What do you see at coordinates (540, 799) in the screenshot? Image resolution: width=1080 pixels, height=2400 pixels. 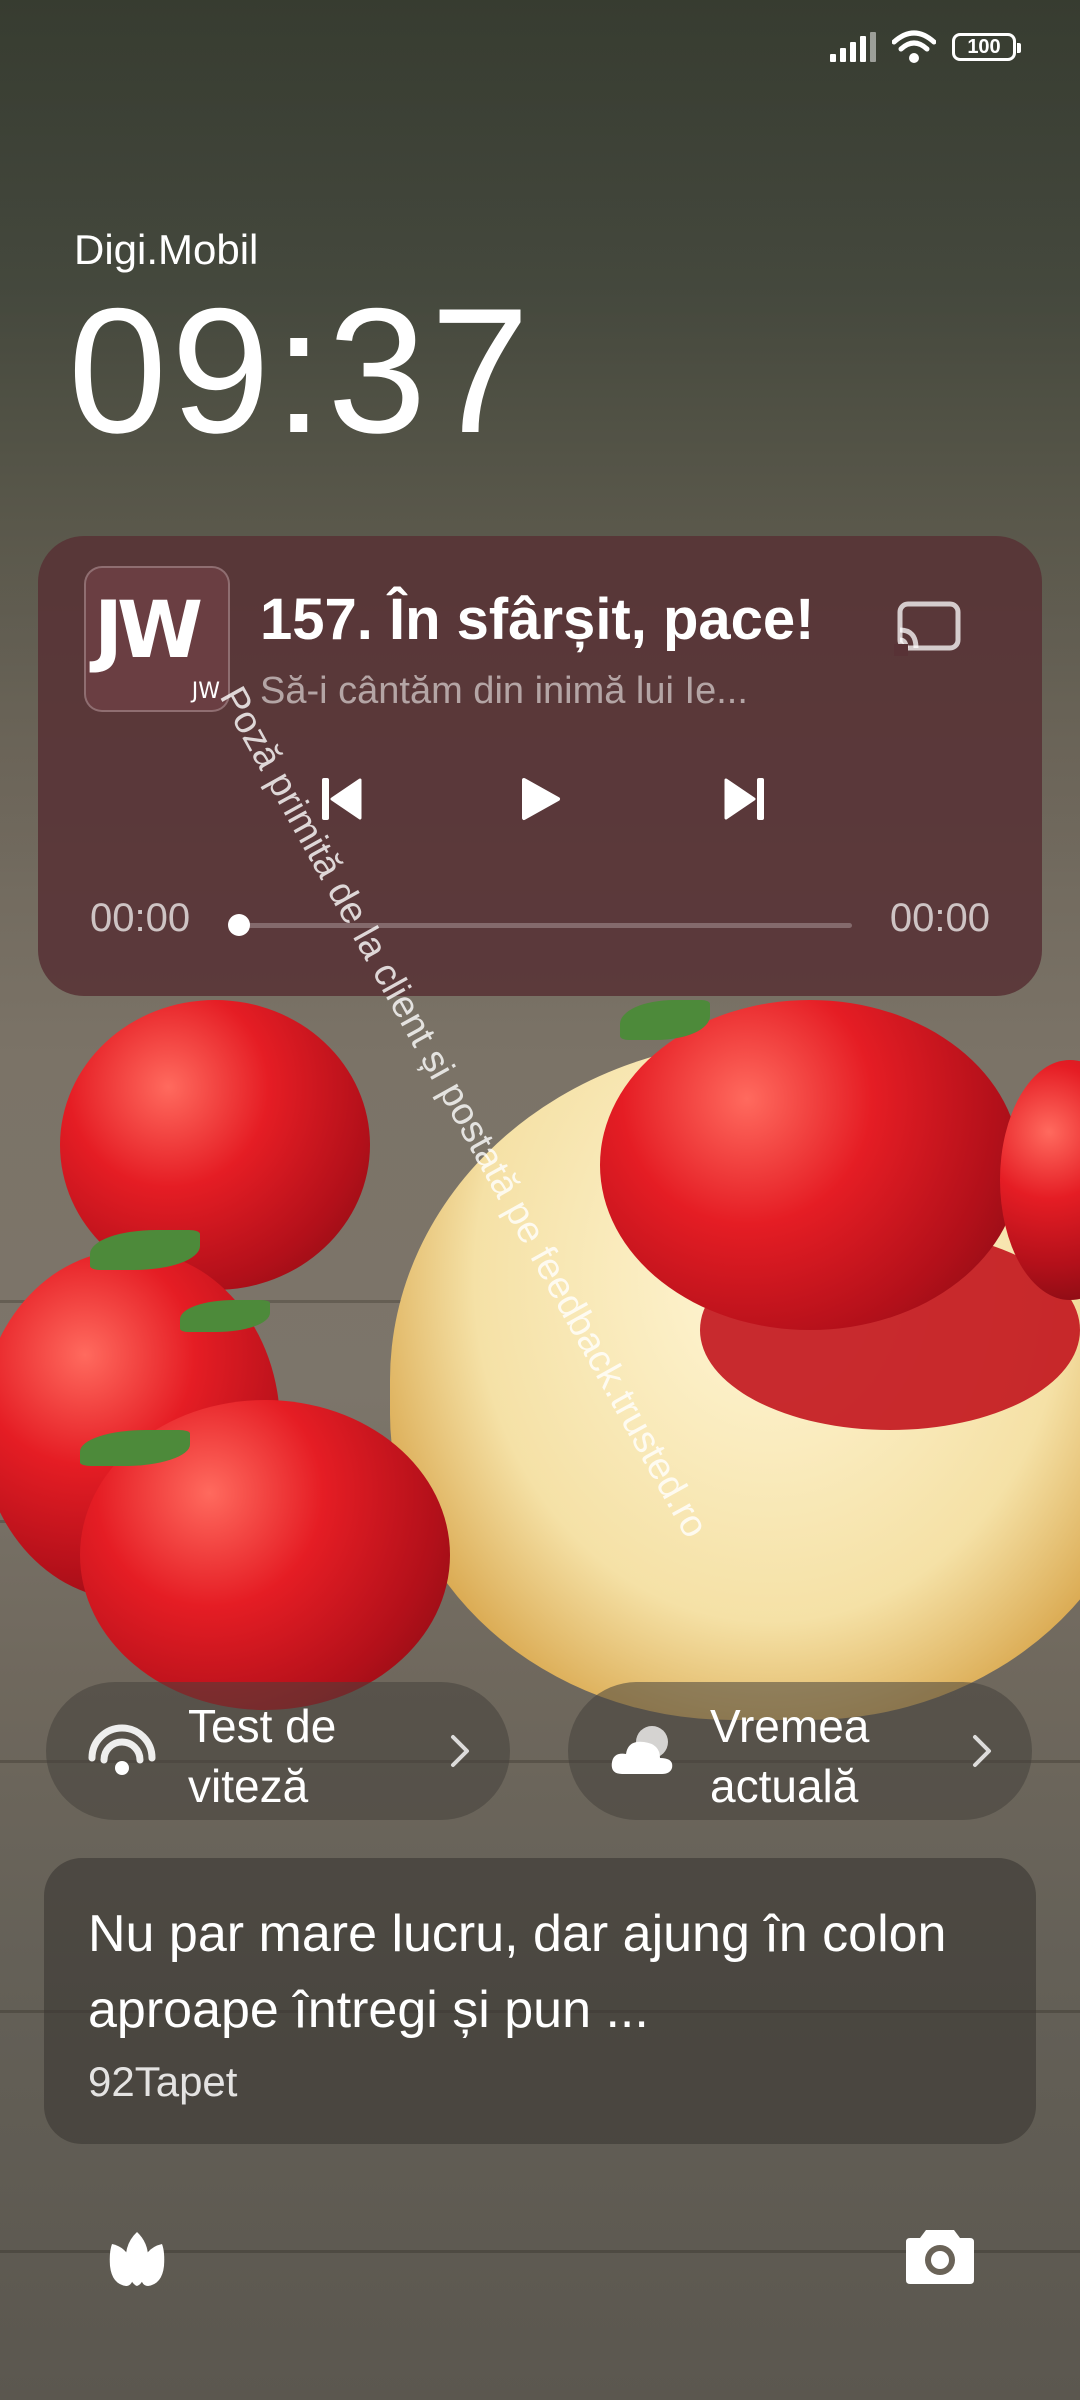 I see `play-icon` at bounding box center [540, 799].